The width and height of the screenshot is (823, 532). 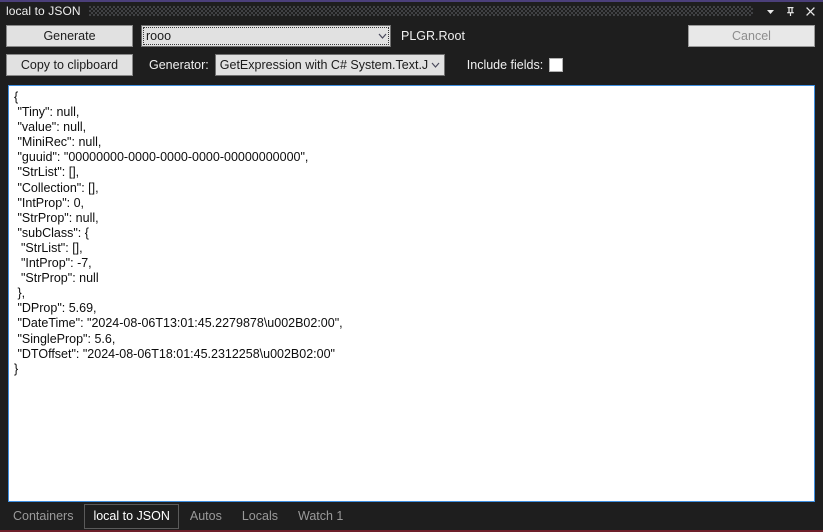 I want to click on copy-to-clipboard-button: Copy to clipboard, so click(x=69, y=65).